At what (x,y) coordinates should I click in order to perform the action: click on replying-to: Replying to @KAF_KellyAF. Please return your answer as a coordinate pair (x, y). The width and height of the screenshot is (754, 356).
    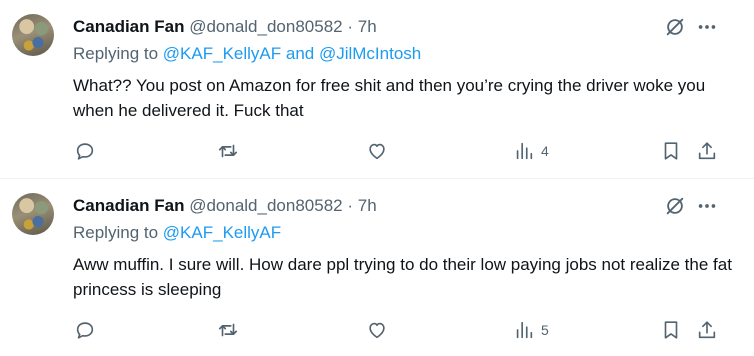
    Looking at the image, I should click on (177, 233).